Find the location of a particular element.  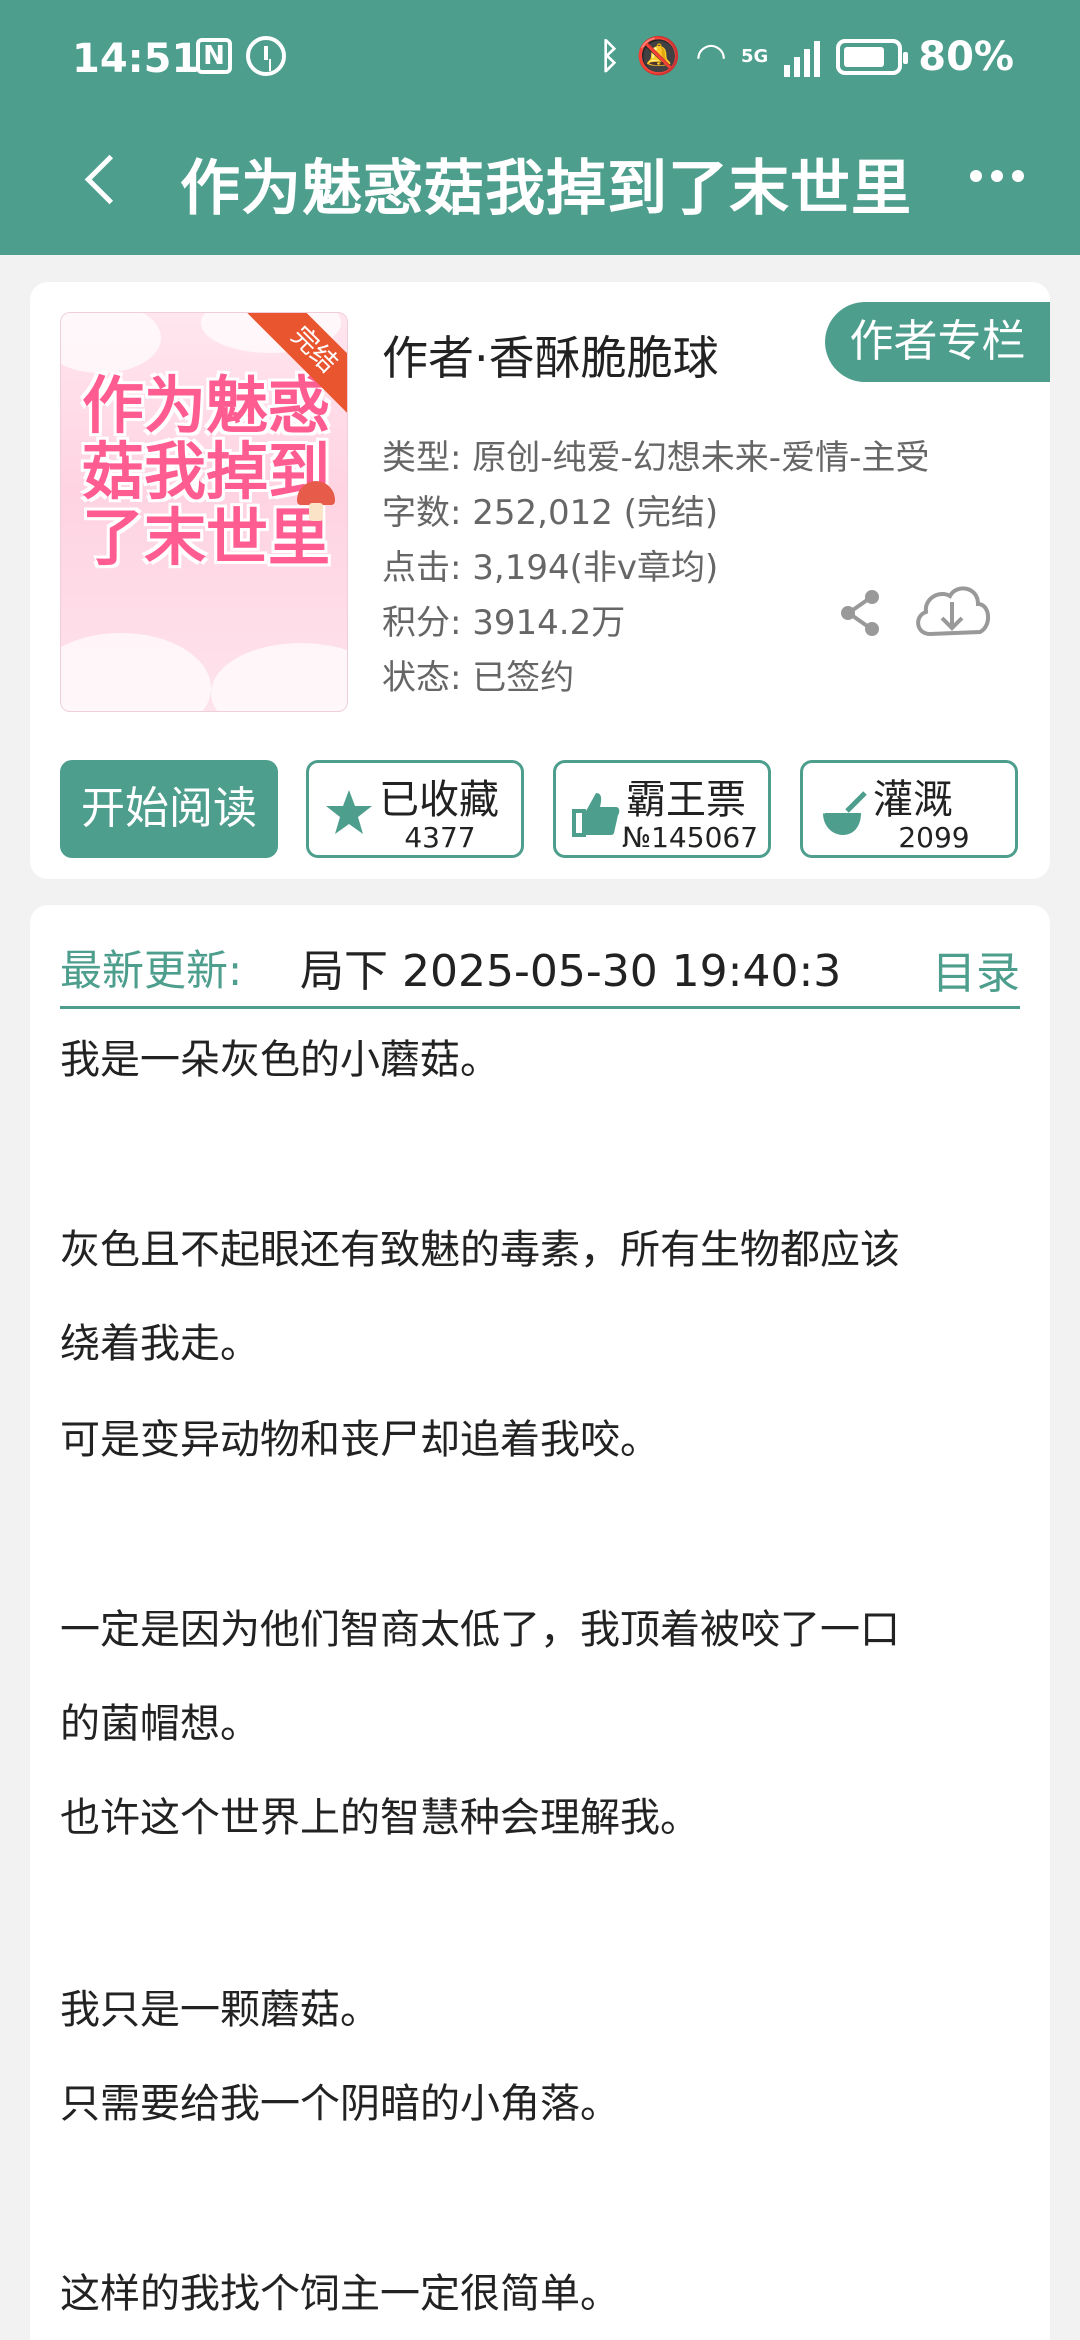

back-icon is located at coordinates (101, 178).